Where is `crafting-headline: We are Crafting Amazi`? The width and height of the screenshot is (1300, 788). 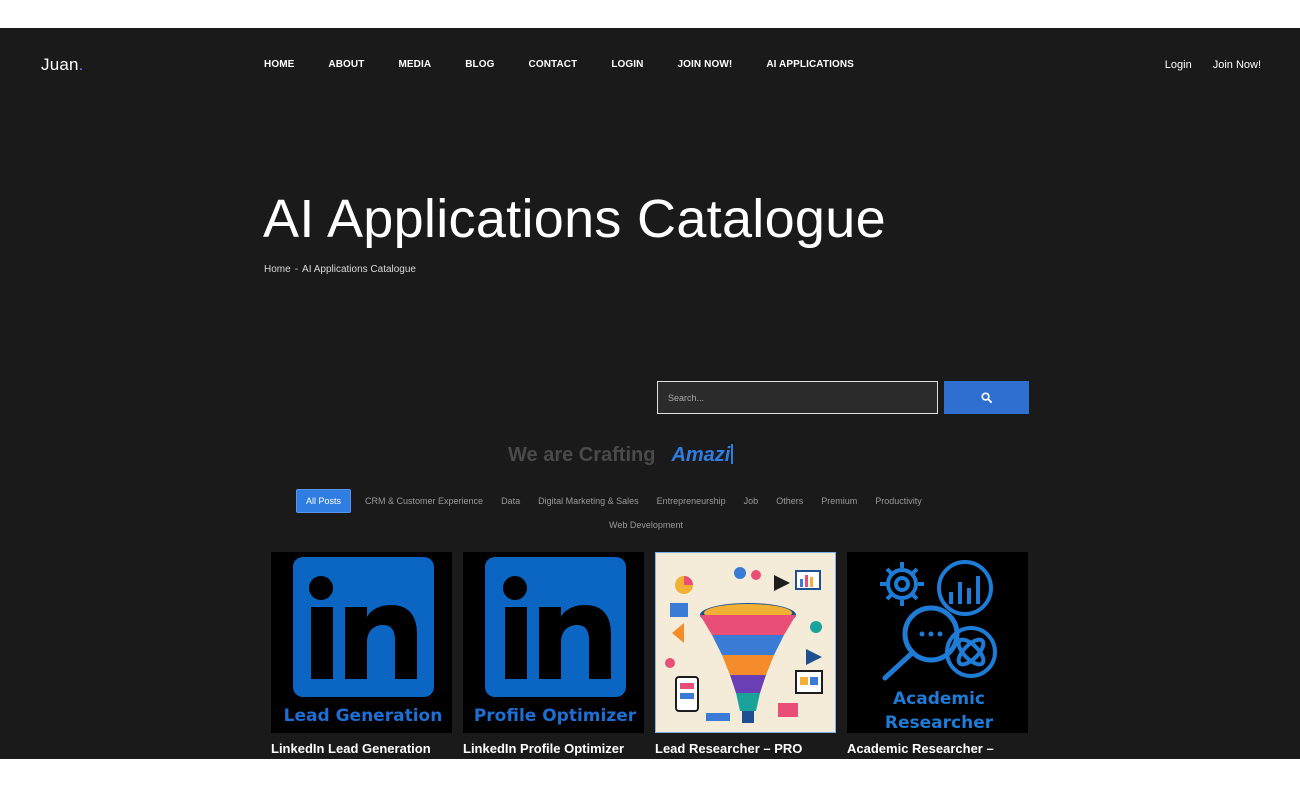 crafting-headline: We are Crafting Amazi is located at coordinates (621, 454).